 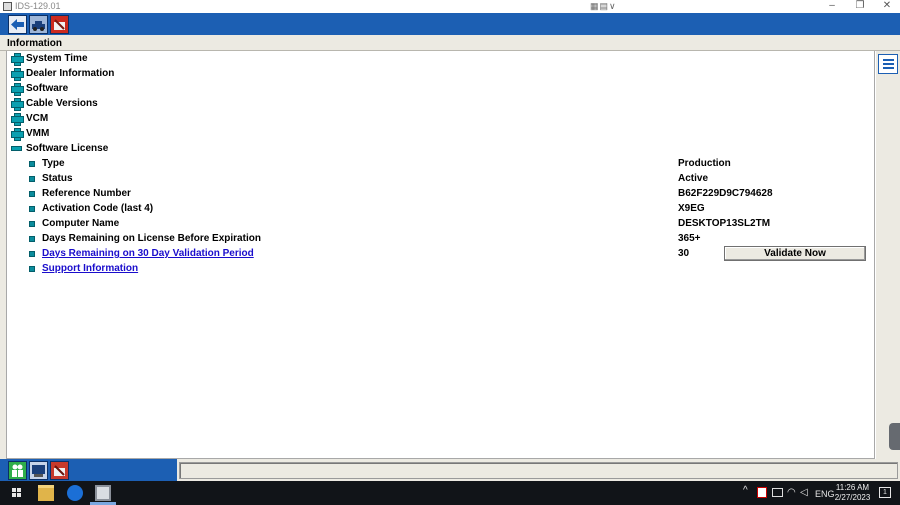 What do you see at coordinates (777, 492) in the screenshot?
I see `battery-icon` at bounding box center [777, 492].